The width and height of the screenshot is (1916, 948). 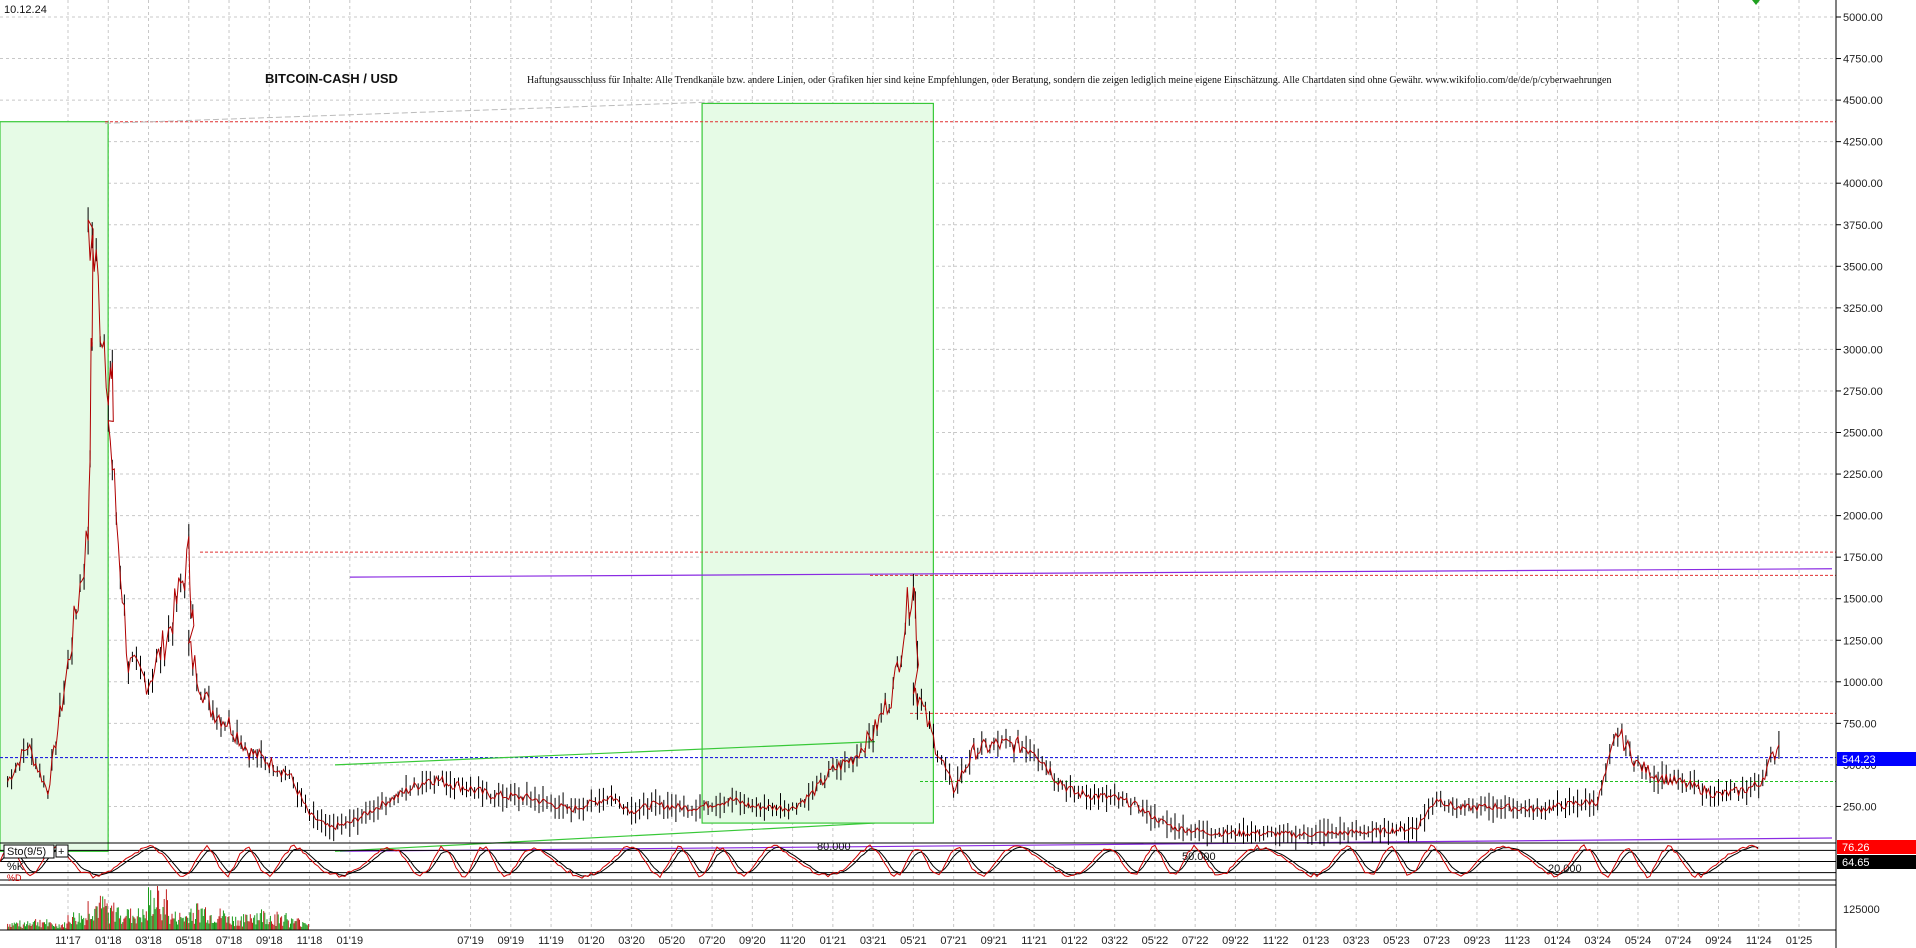 I want to click on time-tick-label: 09'21, so click(x=994, y=941).